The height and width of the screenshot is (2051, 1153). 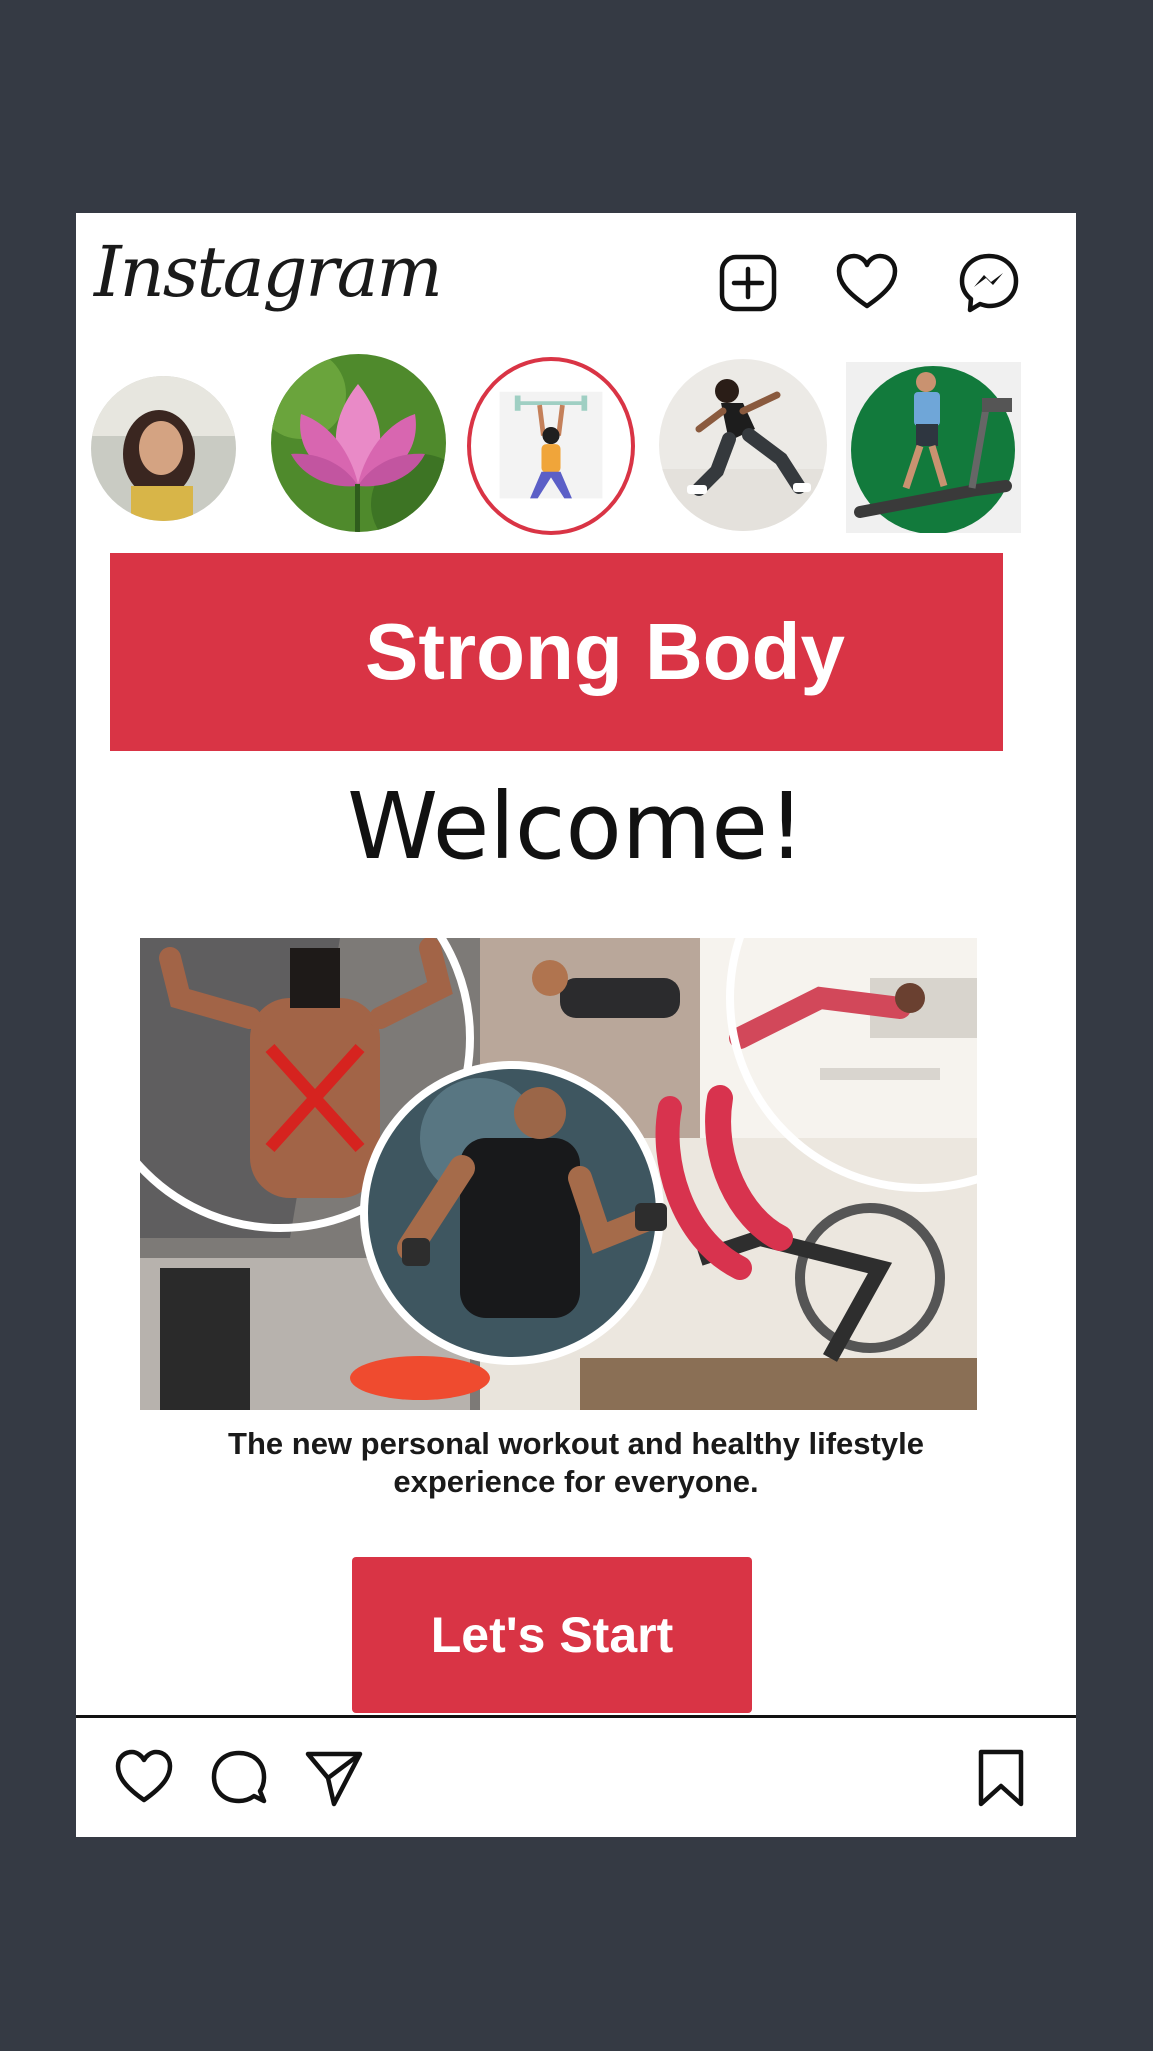 I want to click on messenger-icon, so click(x=989, y=283).